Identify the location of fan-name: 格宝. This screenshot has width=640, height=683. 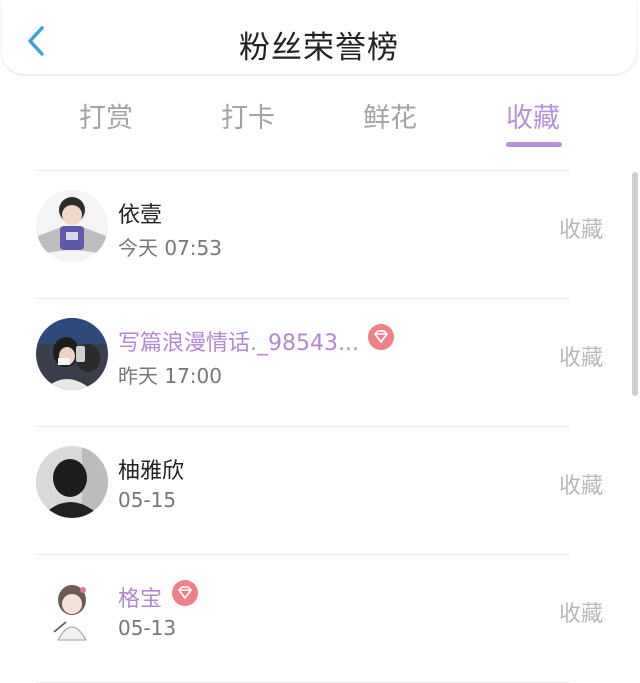
(140, 597).